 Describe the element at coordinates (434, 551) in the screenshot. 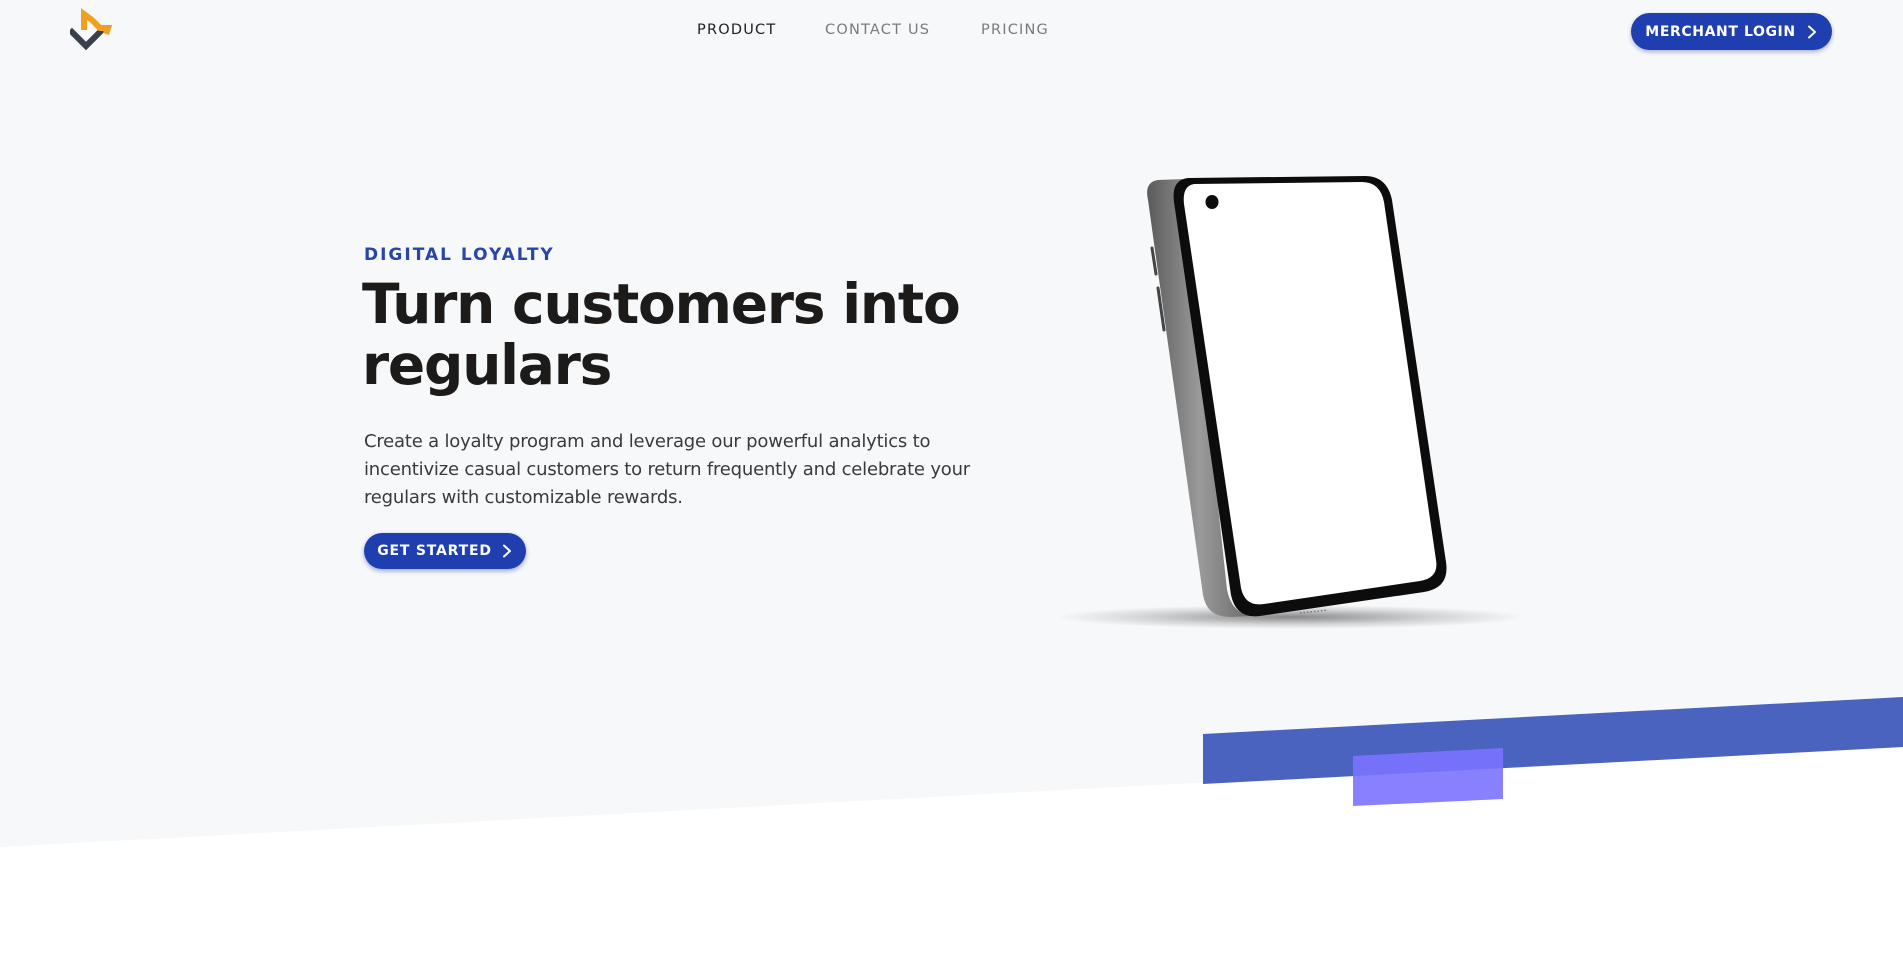

I see `get-started-label: GET STARTED` at that location.